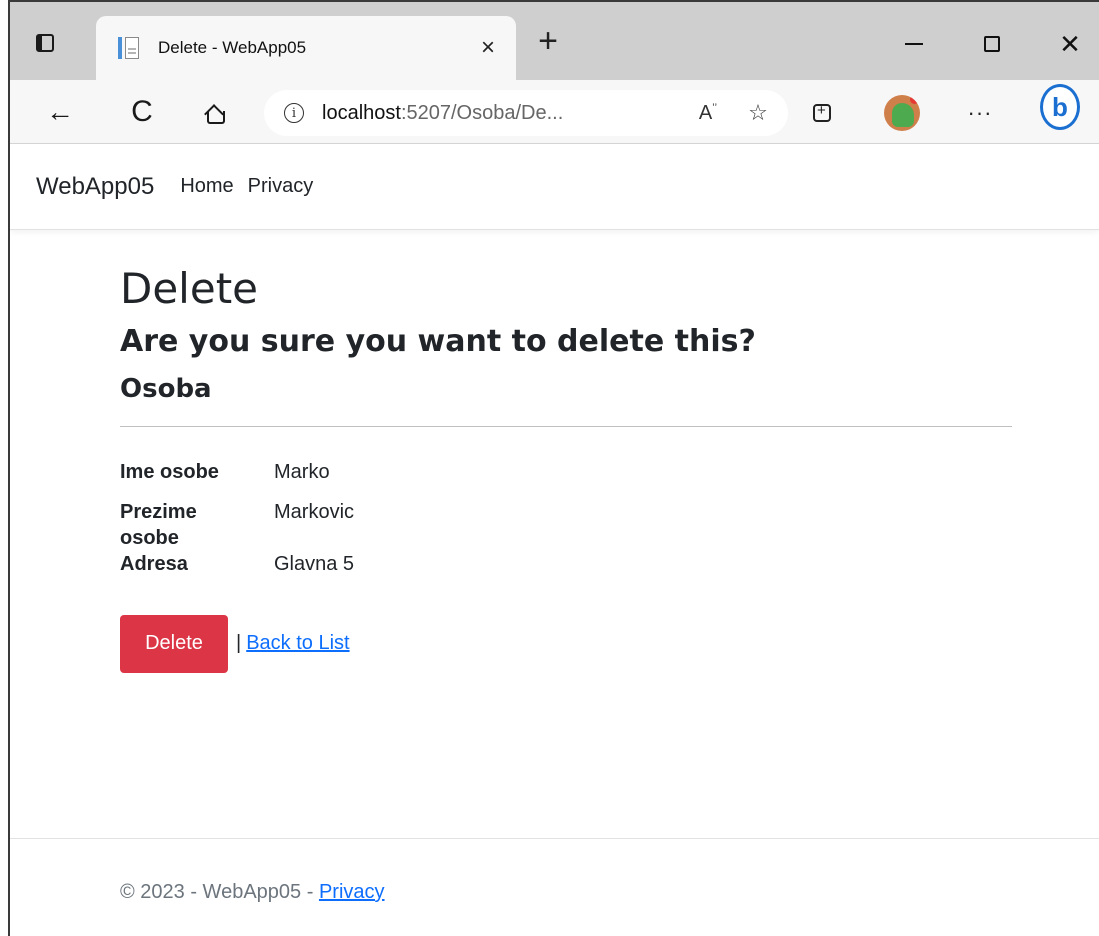 This screenshot has width=1099, height=936. What do you see at coordinates (902, 113) in the screenshot?
I see `profile-avatar` at bounding box center [902, 113].